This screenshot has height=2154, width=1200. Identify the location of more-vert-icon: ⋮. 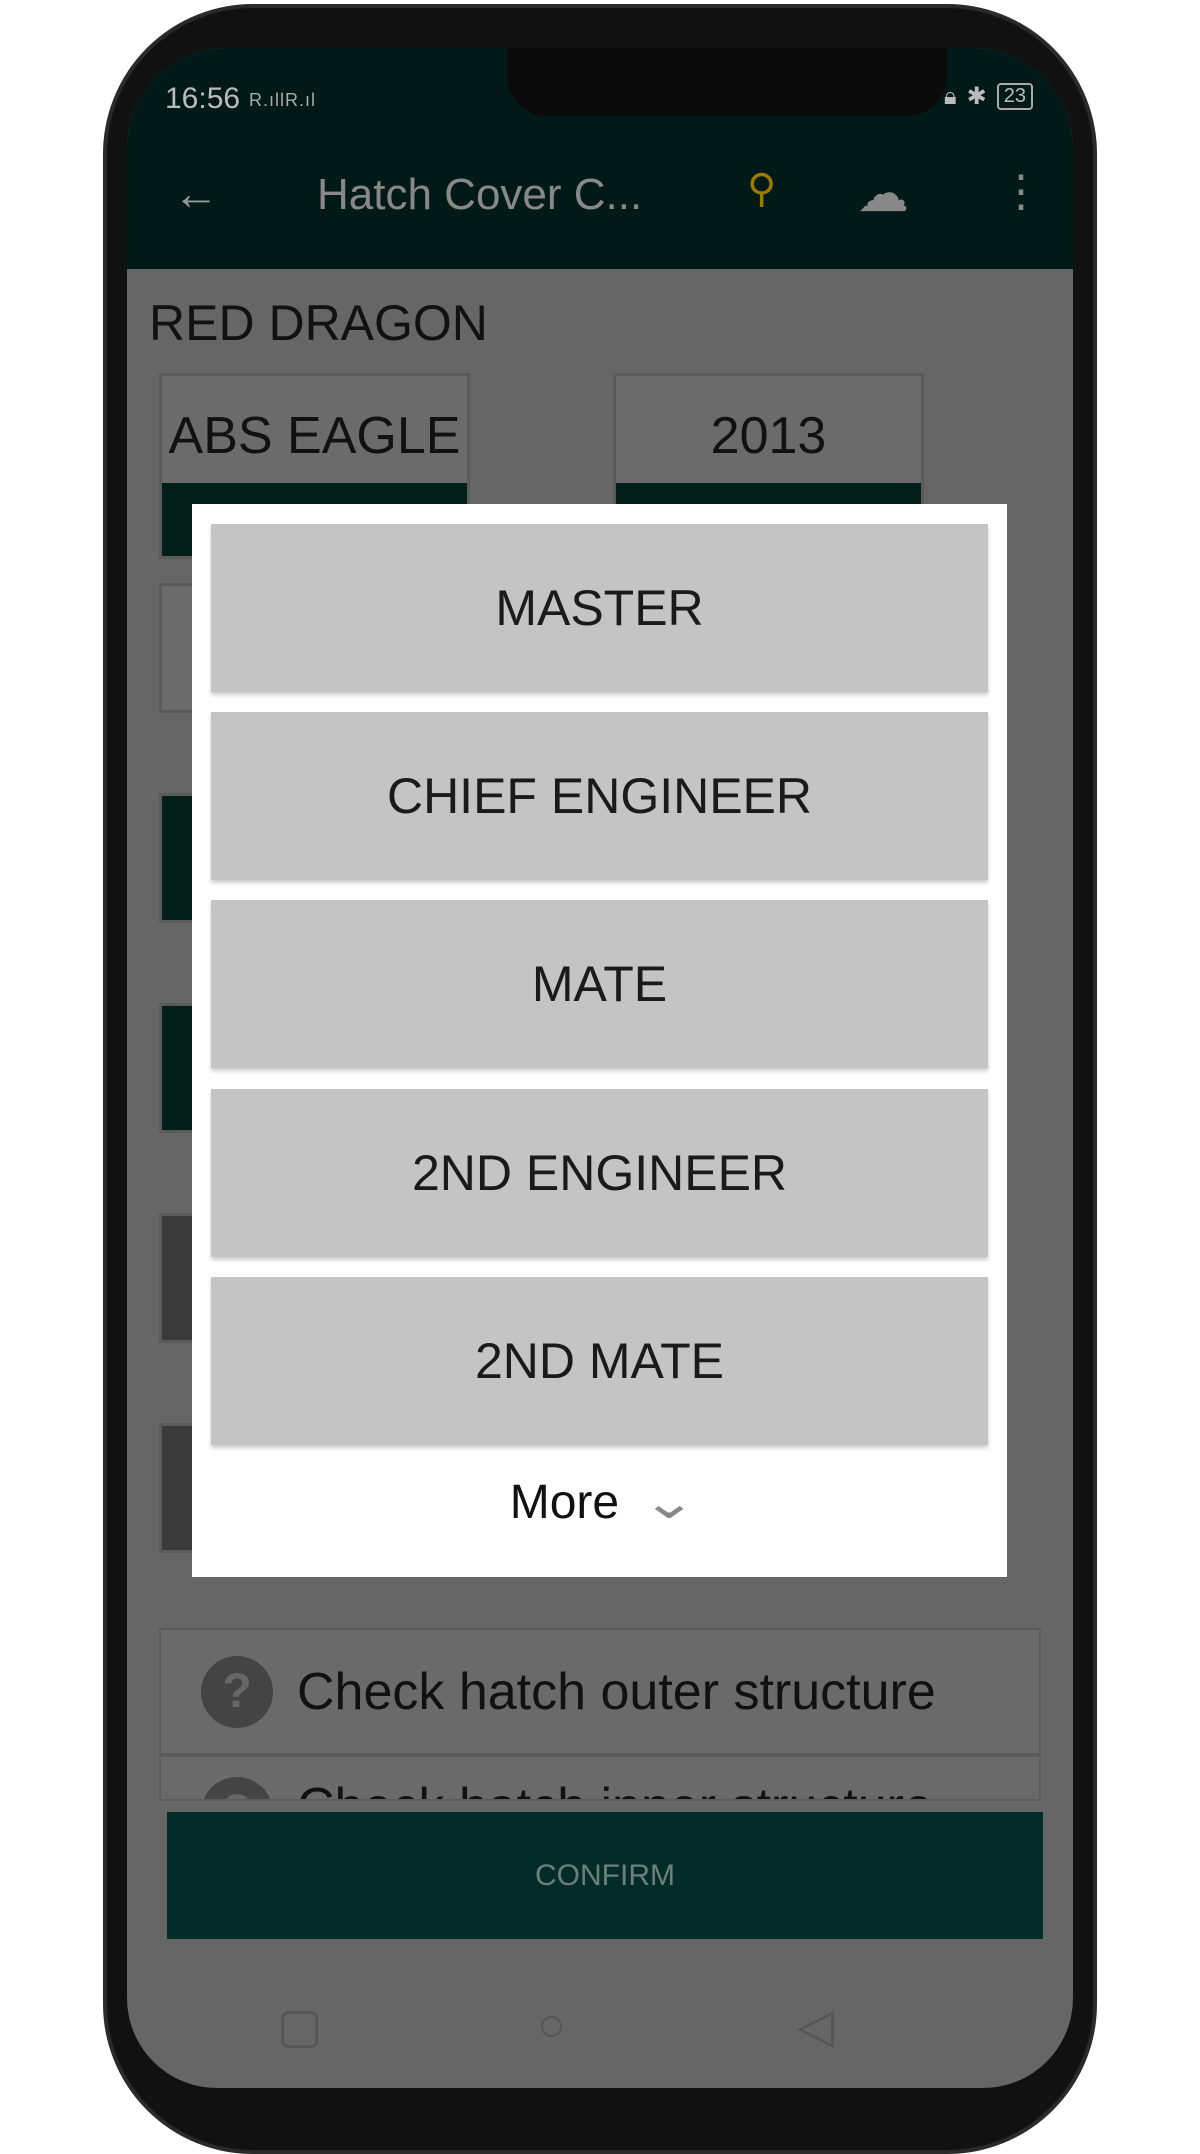
(1021, 191).